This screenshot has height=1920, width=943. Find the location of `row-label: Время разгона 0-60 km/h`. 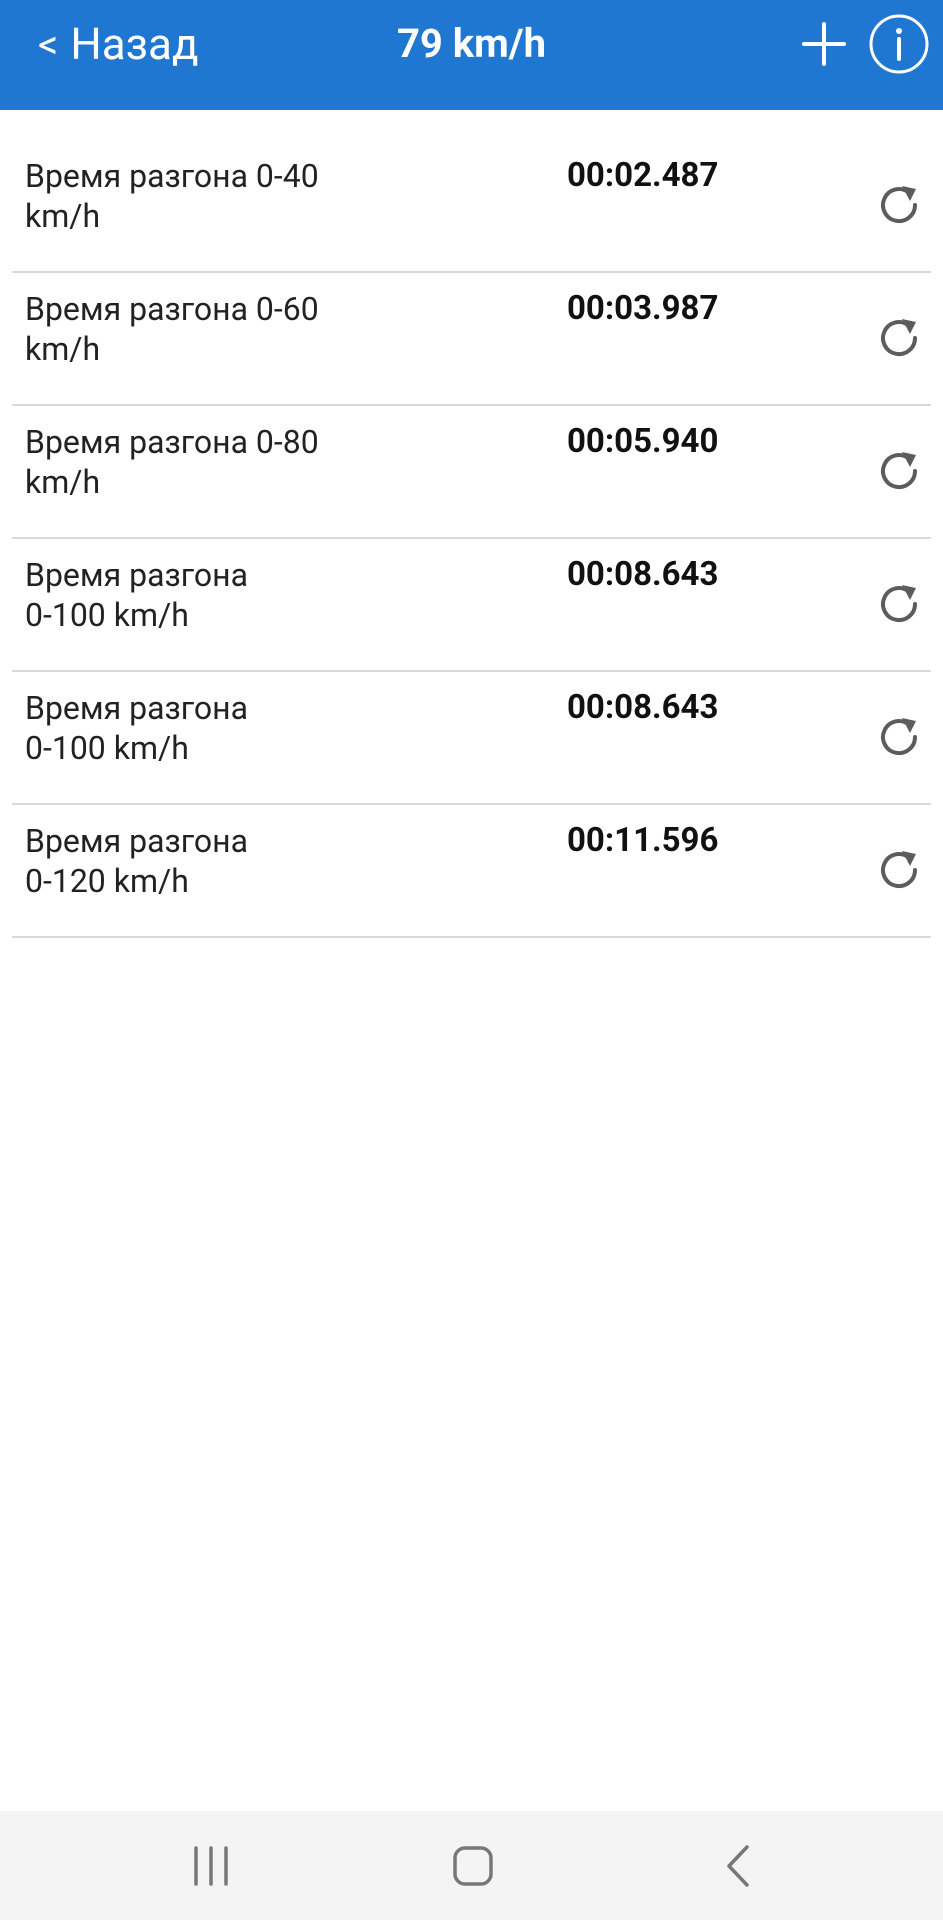

row-label: Время разгона 0-60 km/h is located at coordinates (172, 329).